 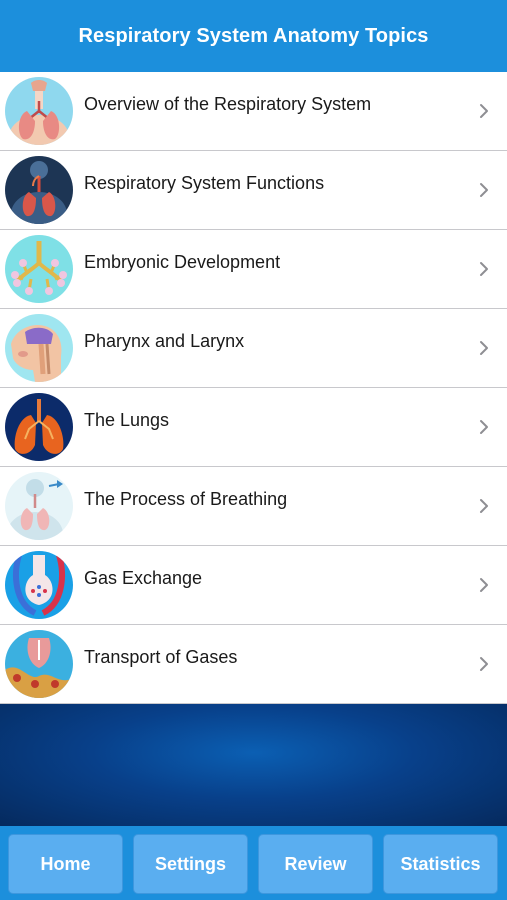 I want to click on banner-area, so click(x=253, y=765).